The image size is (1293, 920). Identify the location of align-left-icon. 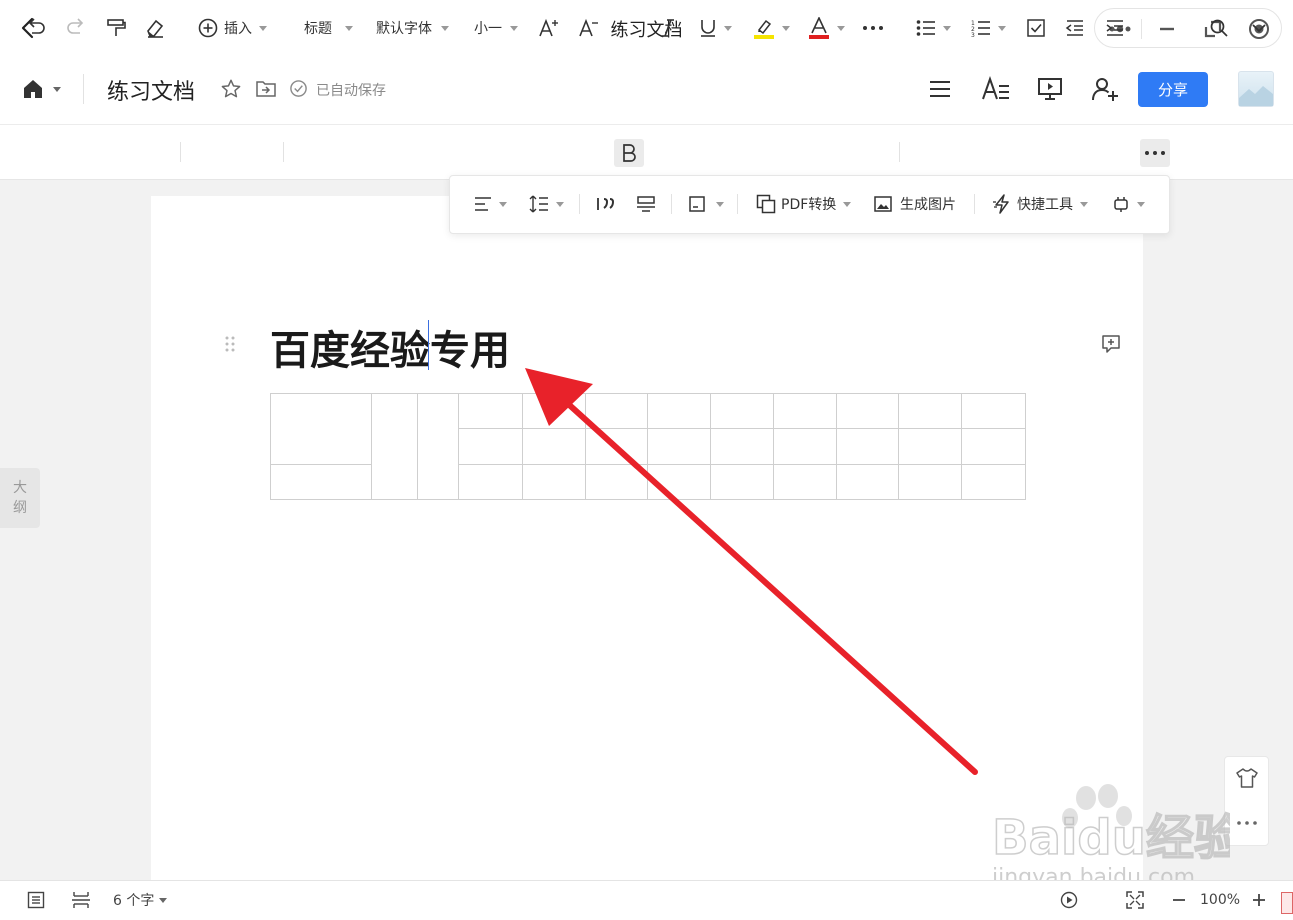
(483, 204).